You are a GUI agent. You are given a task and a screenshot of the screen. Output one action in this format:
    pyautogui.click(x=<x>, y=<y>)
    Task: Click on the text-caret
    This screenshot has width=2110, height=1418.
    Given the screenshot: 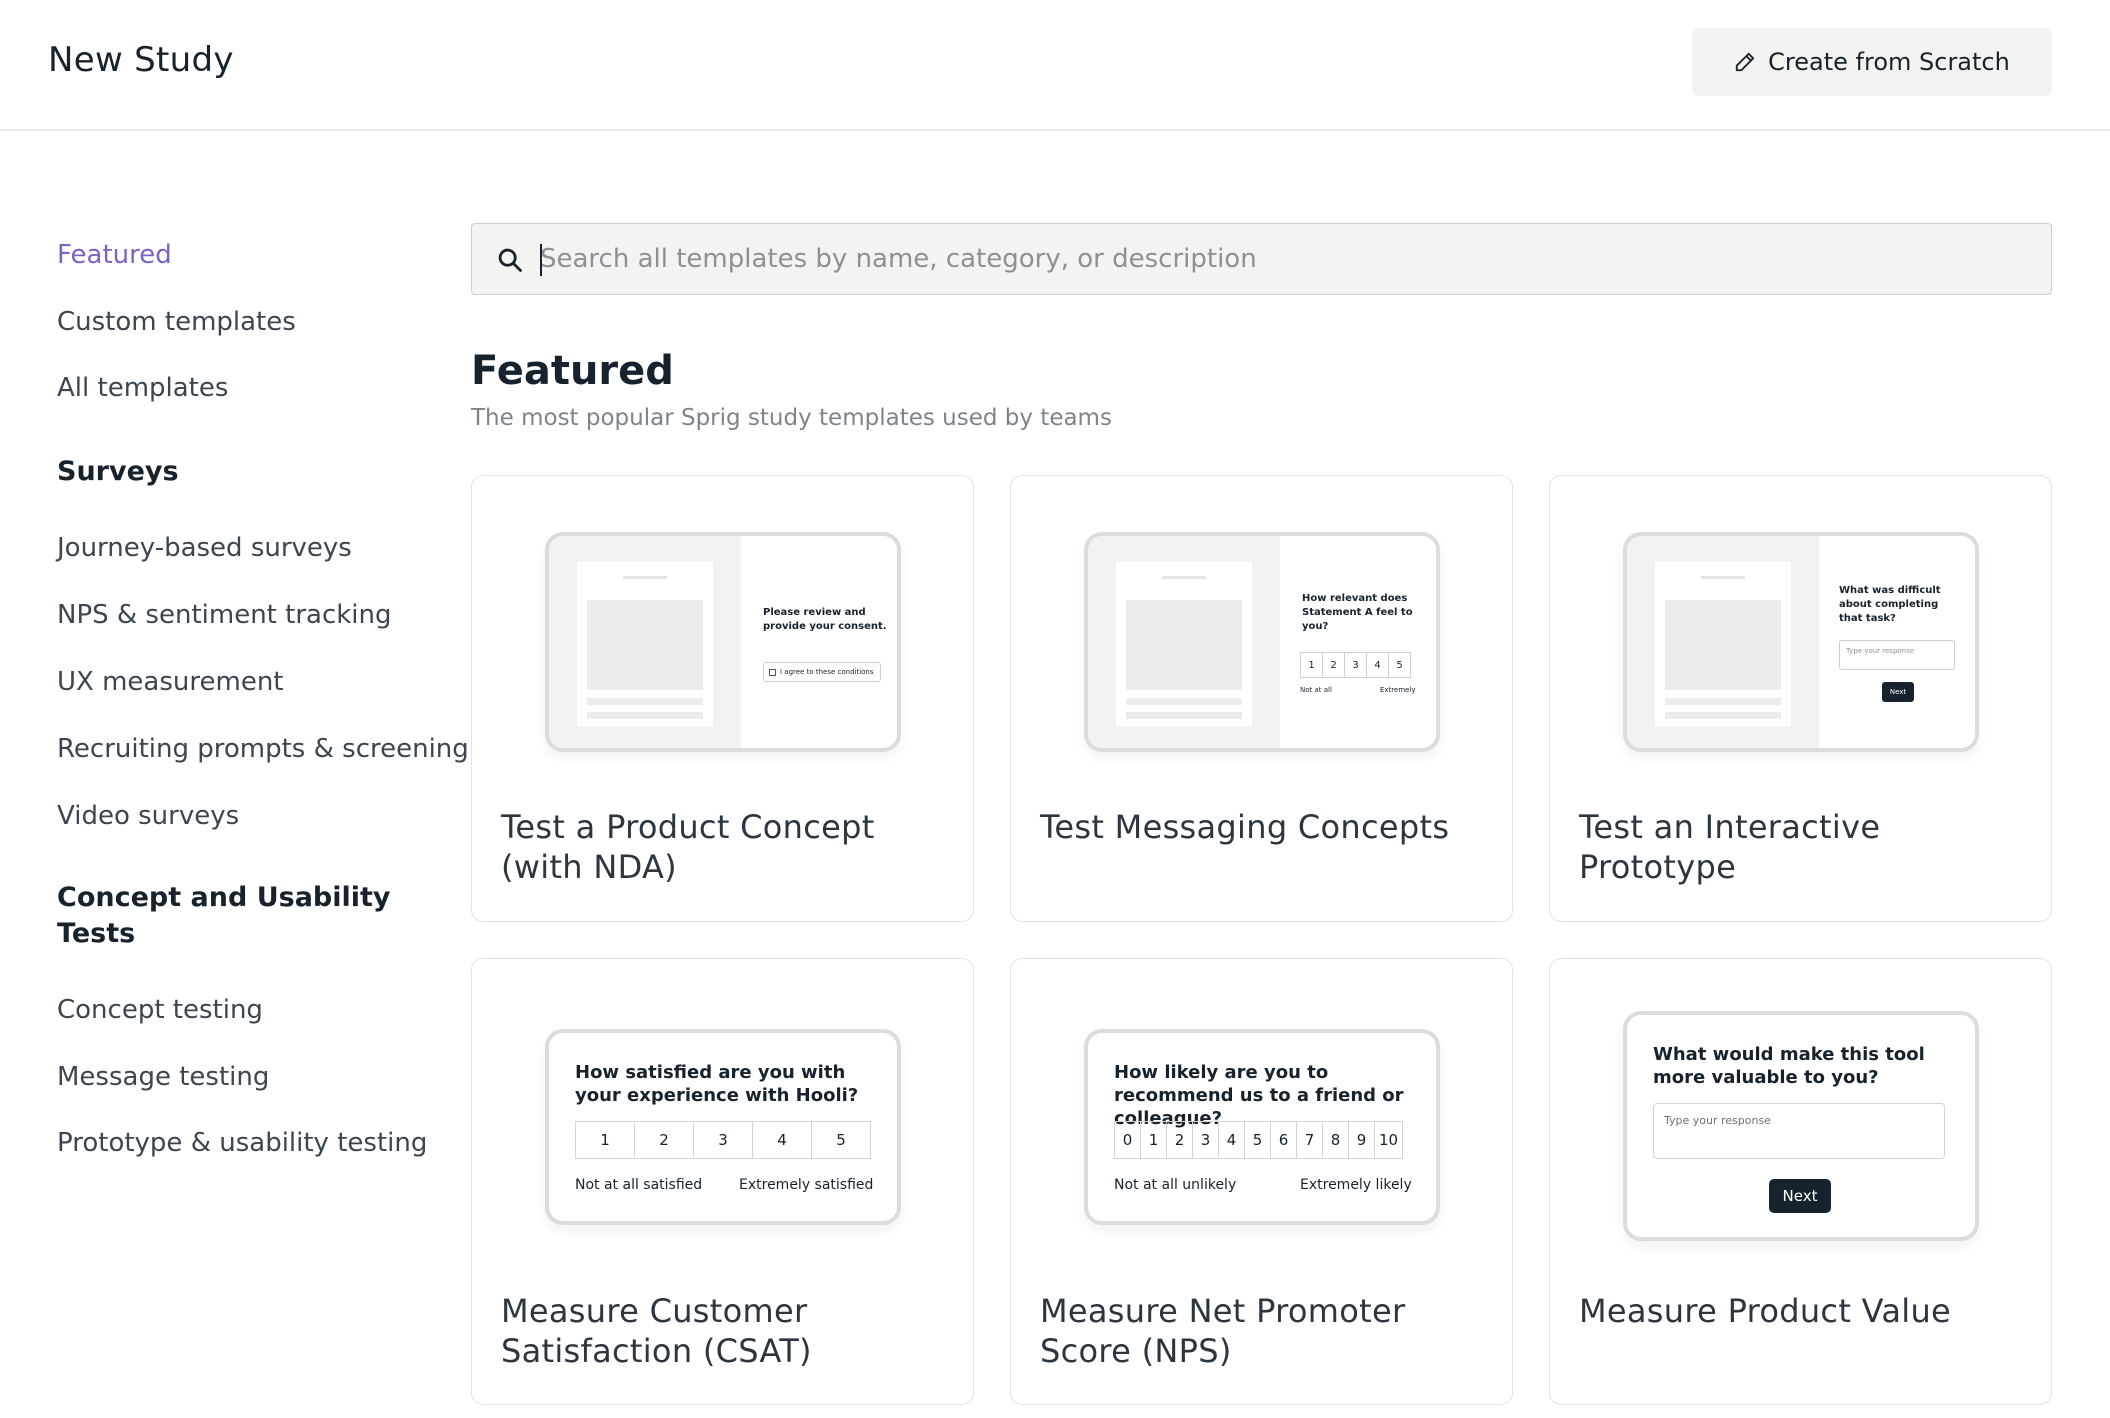 What is the action you would take?
    pyautogui.click(x=541, y=260)
    